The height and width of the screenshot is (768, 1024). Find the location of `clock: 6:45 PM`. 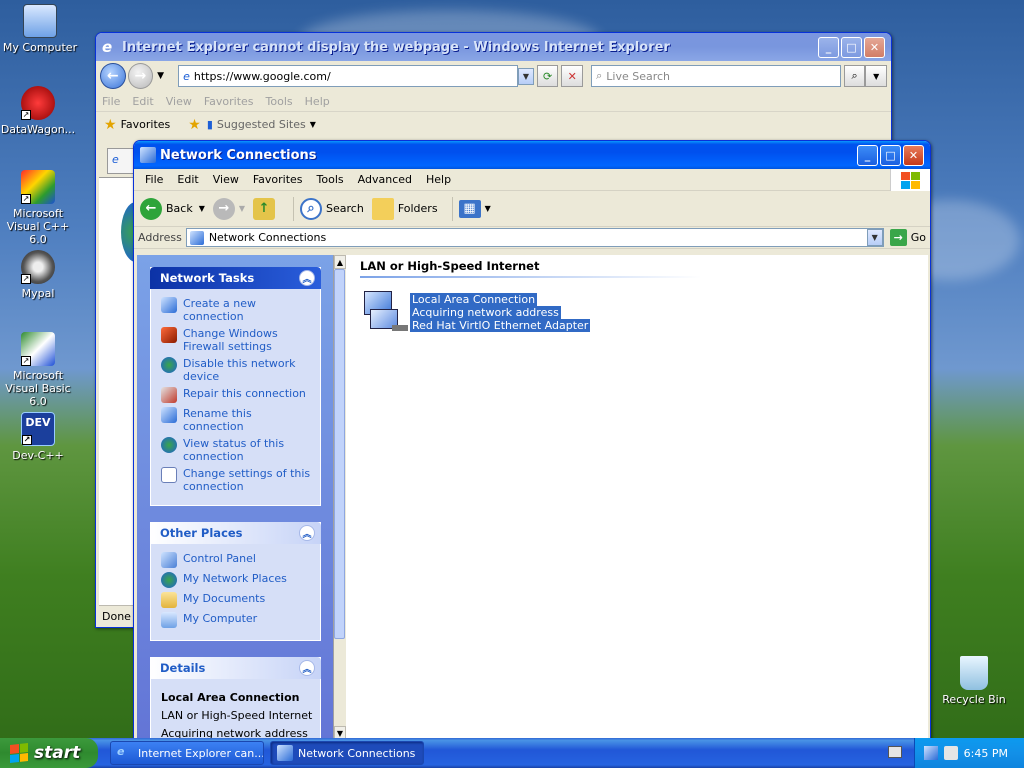

clock: 6:45 PM is located at coordinates (986, 753).